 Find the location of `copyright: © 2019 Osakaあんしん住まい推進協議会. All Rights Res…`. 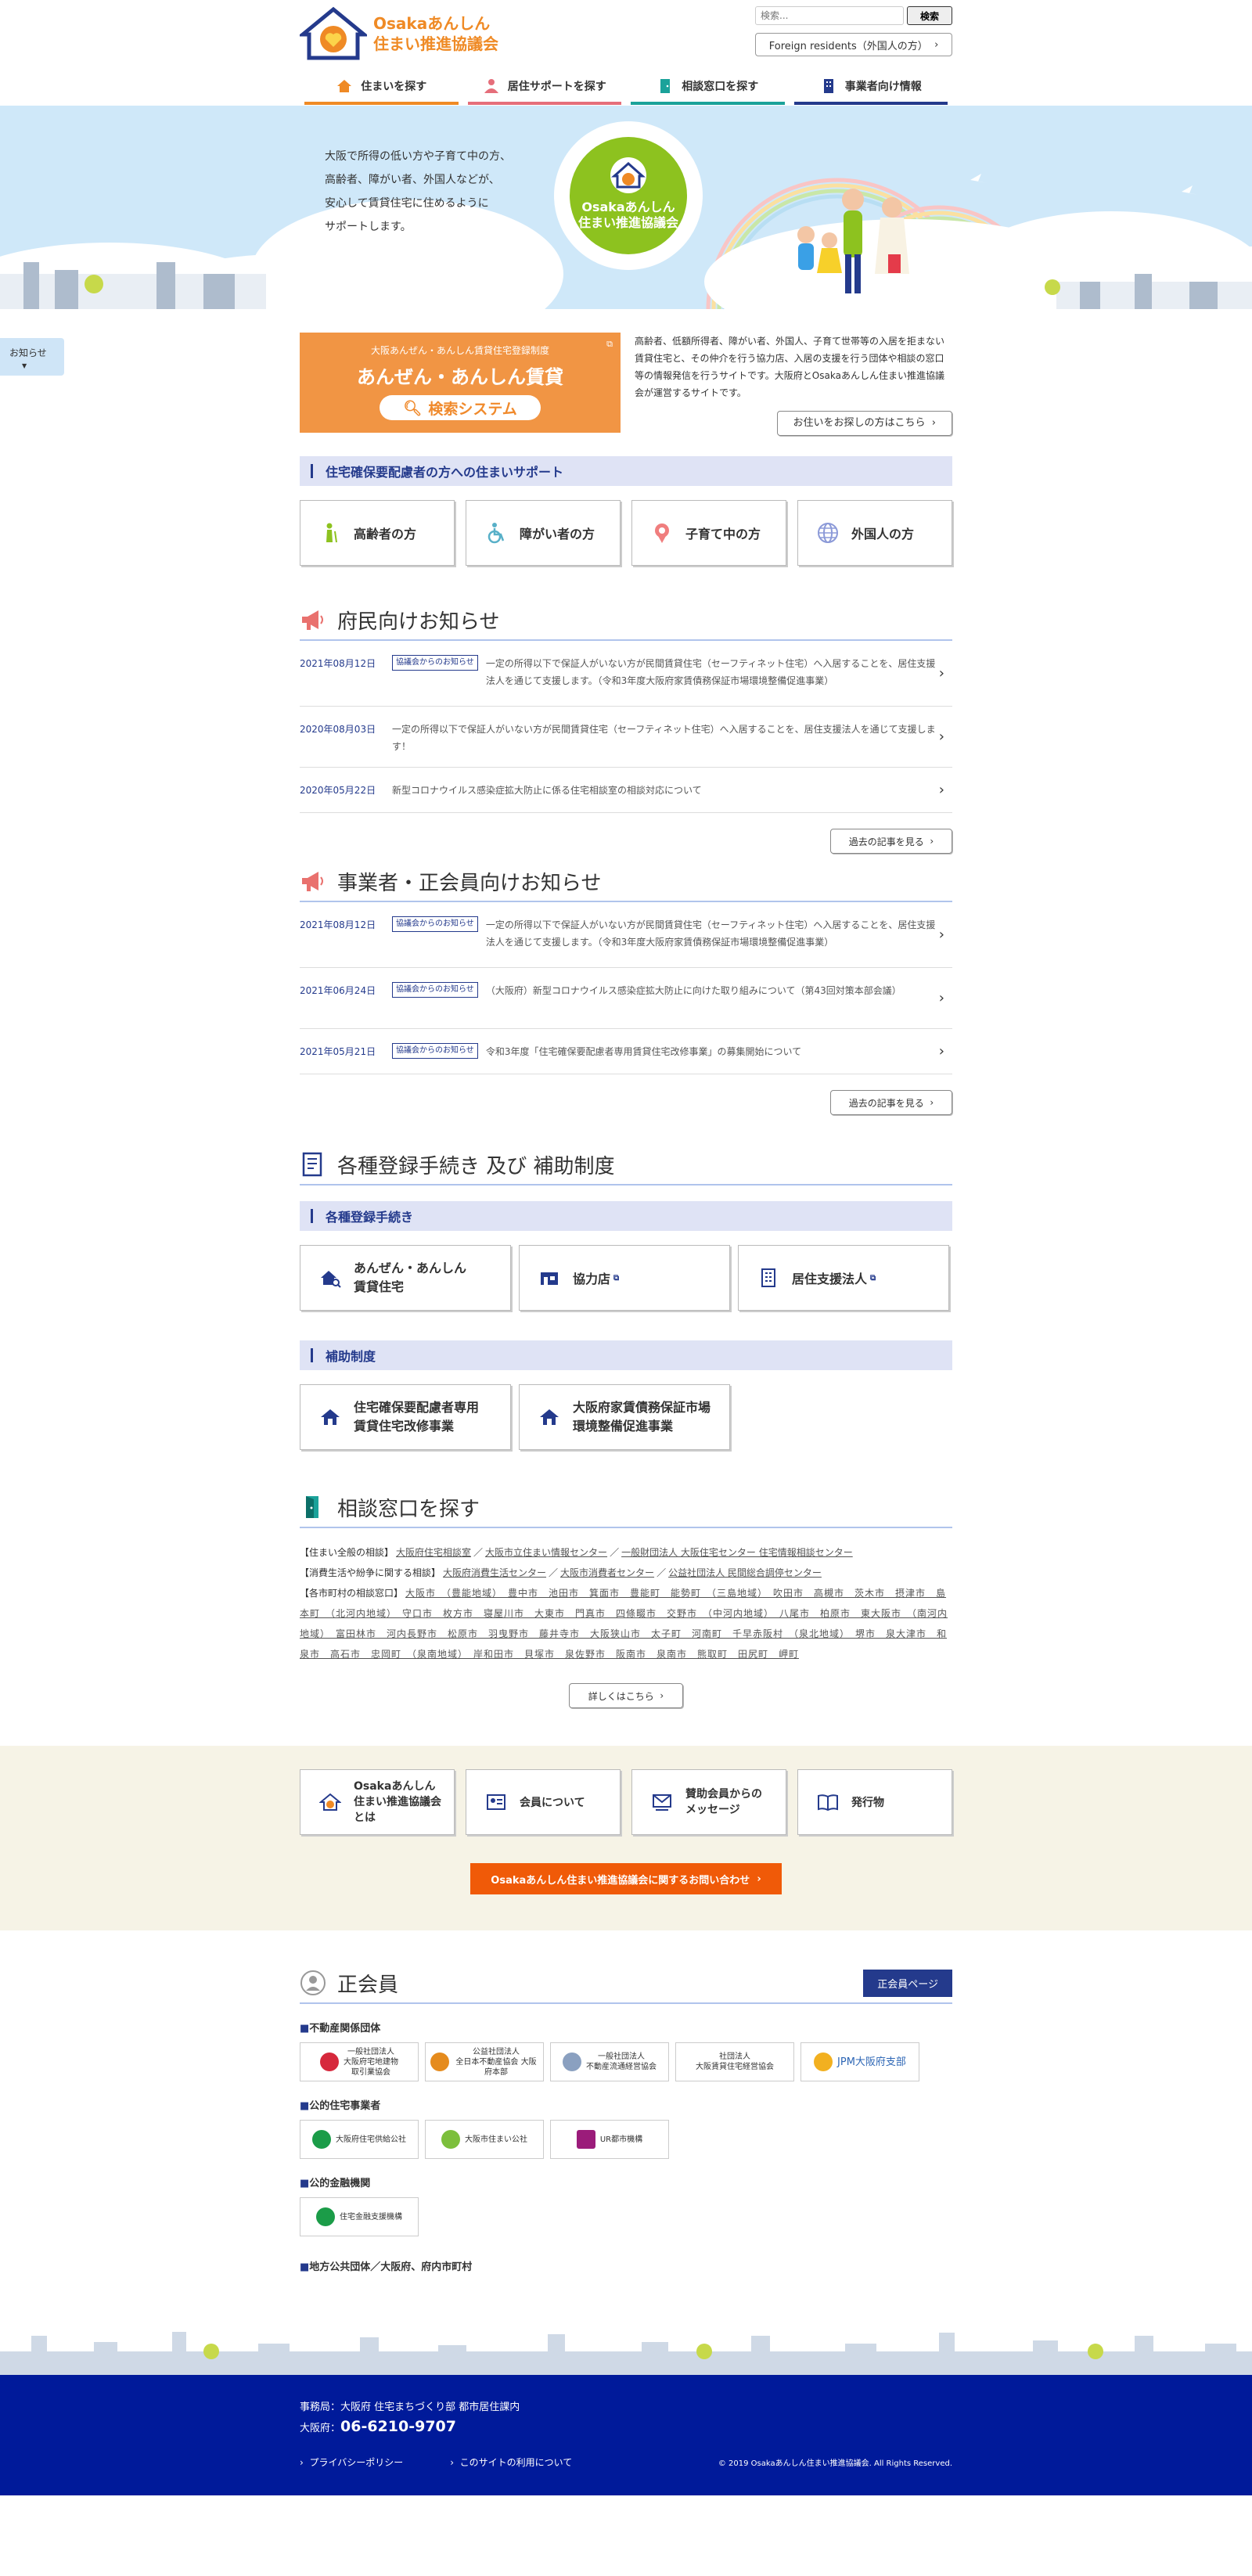

copyright: © 2019 Osakaあんしん住まい推進協議会. All Rights Res… is located at coordinates (835, 2463).